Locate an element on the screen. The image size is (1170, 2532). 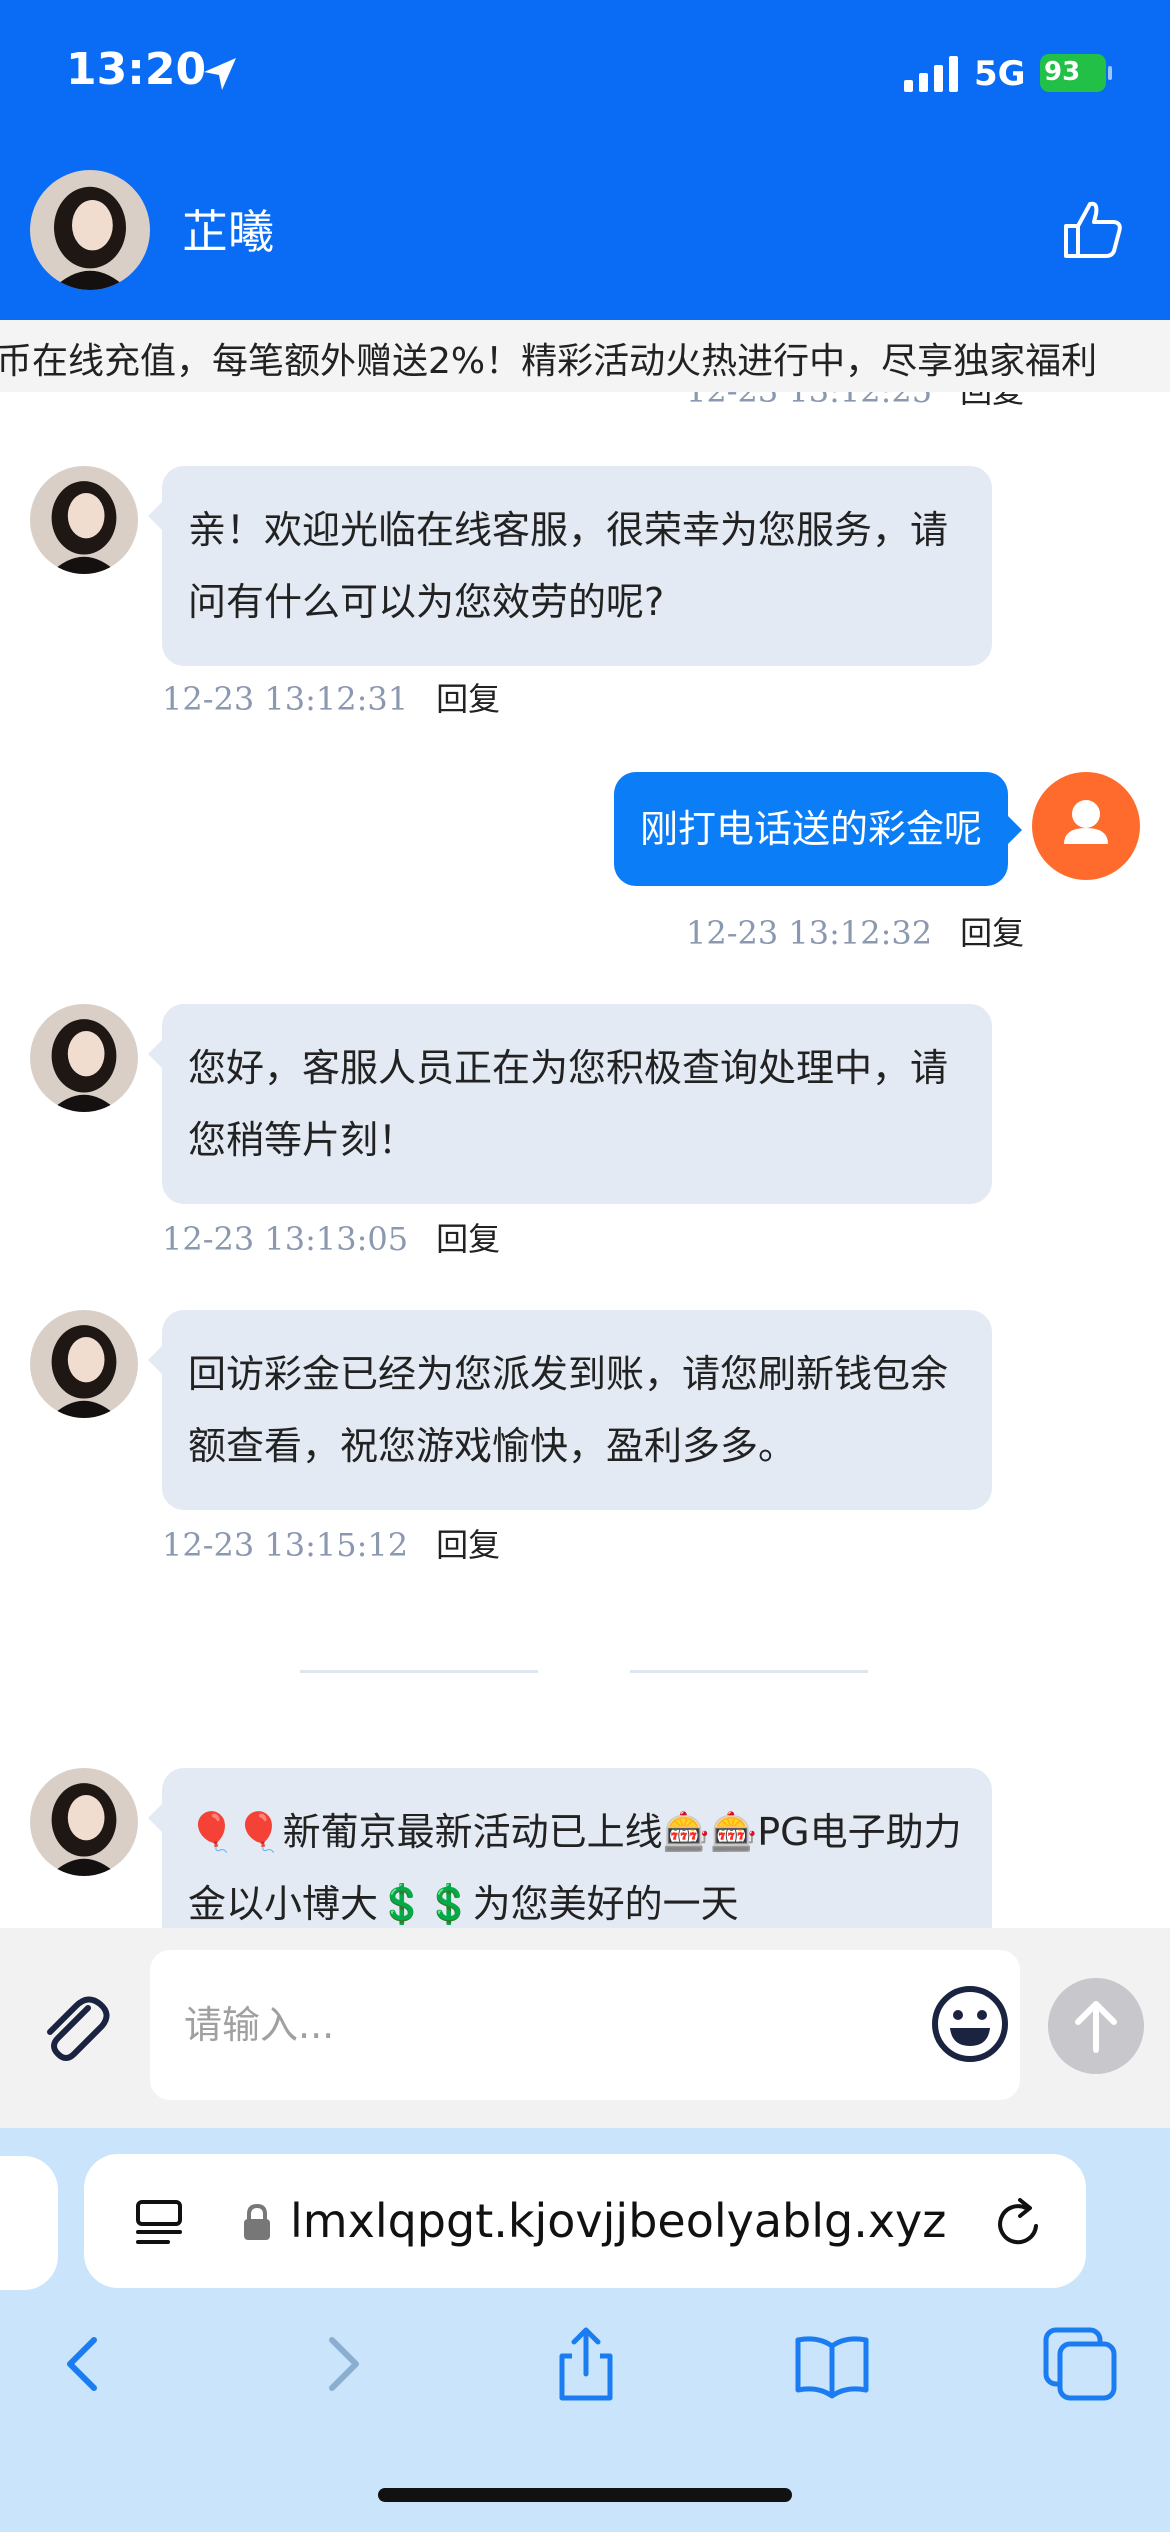
message-meta: 12-23 13:13:05 回复 is located at coordinates (331, 1237).